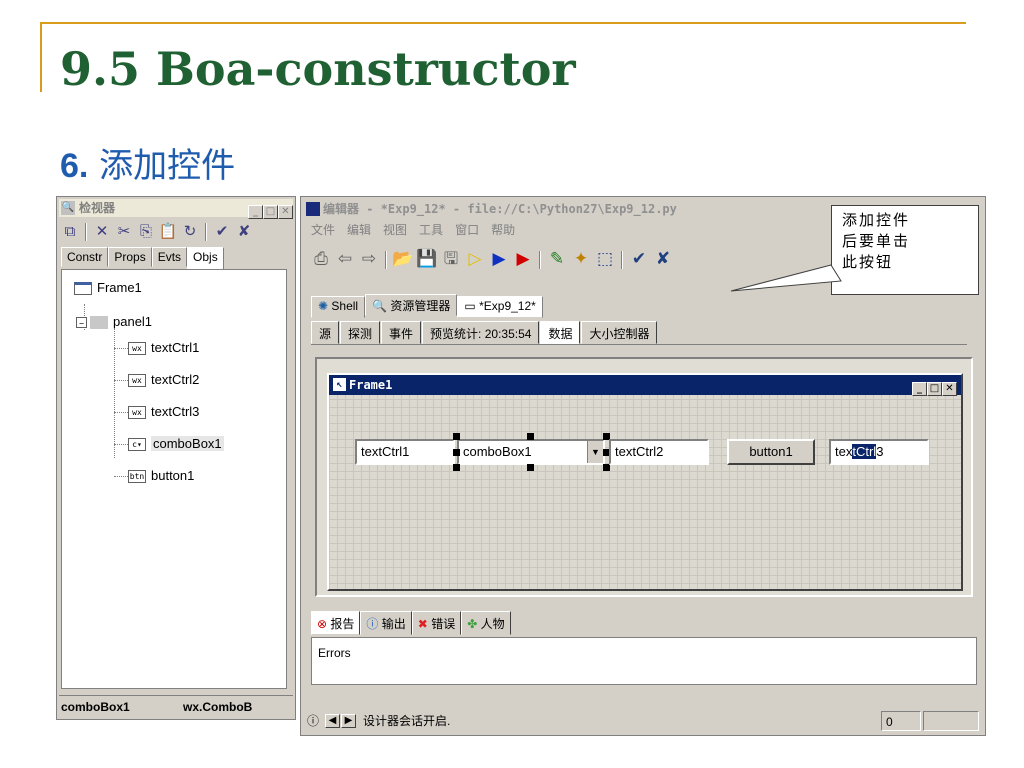 This screenshot has height=768, width=1024. What do you see at coordinates (901, 721) in the screenshot?
I see `status-value: 0` at bounding box center [901, 721].